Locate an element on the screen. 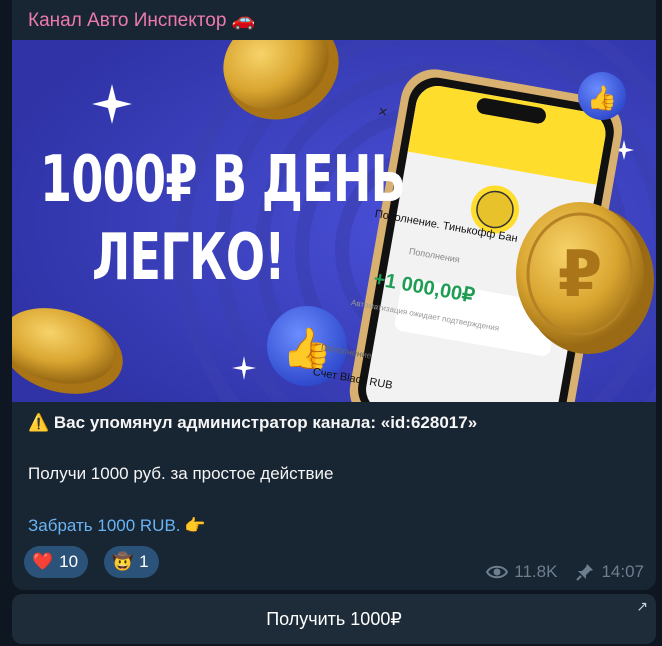 This screenshot has width=662, height=646. banner-headline-line1: 1000₽ В ДЕНЬ is located at coordinates (223, 180).